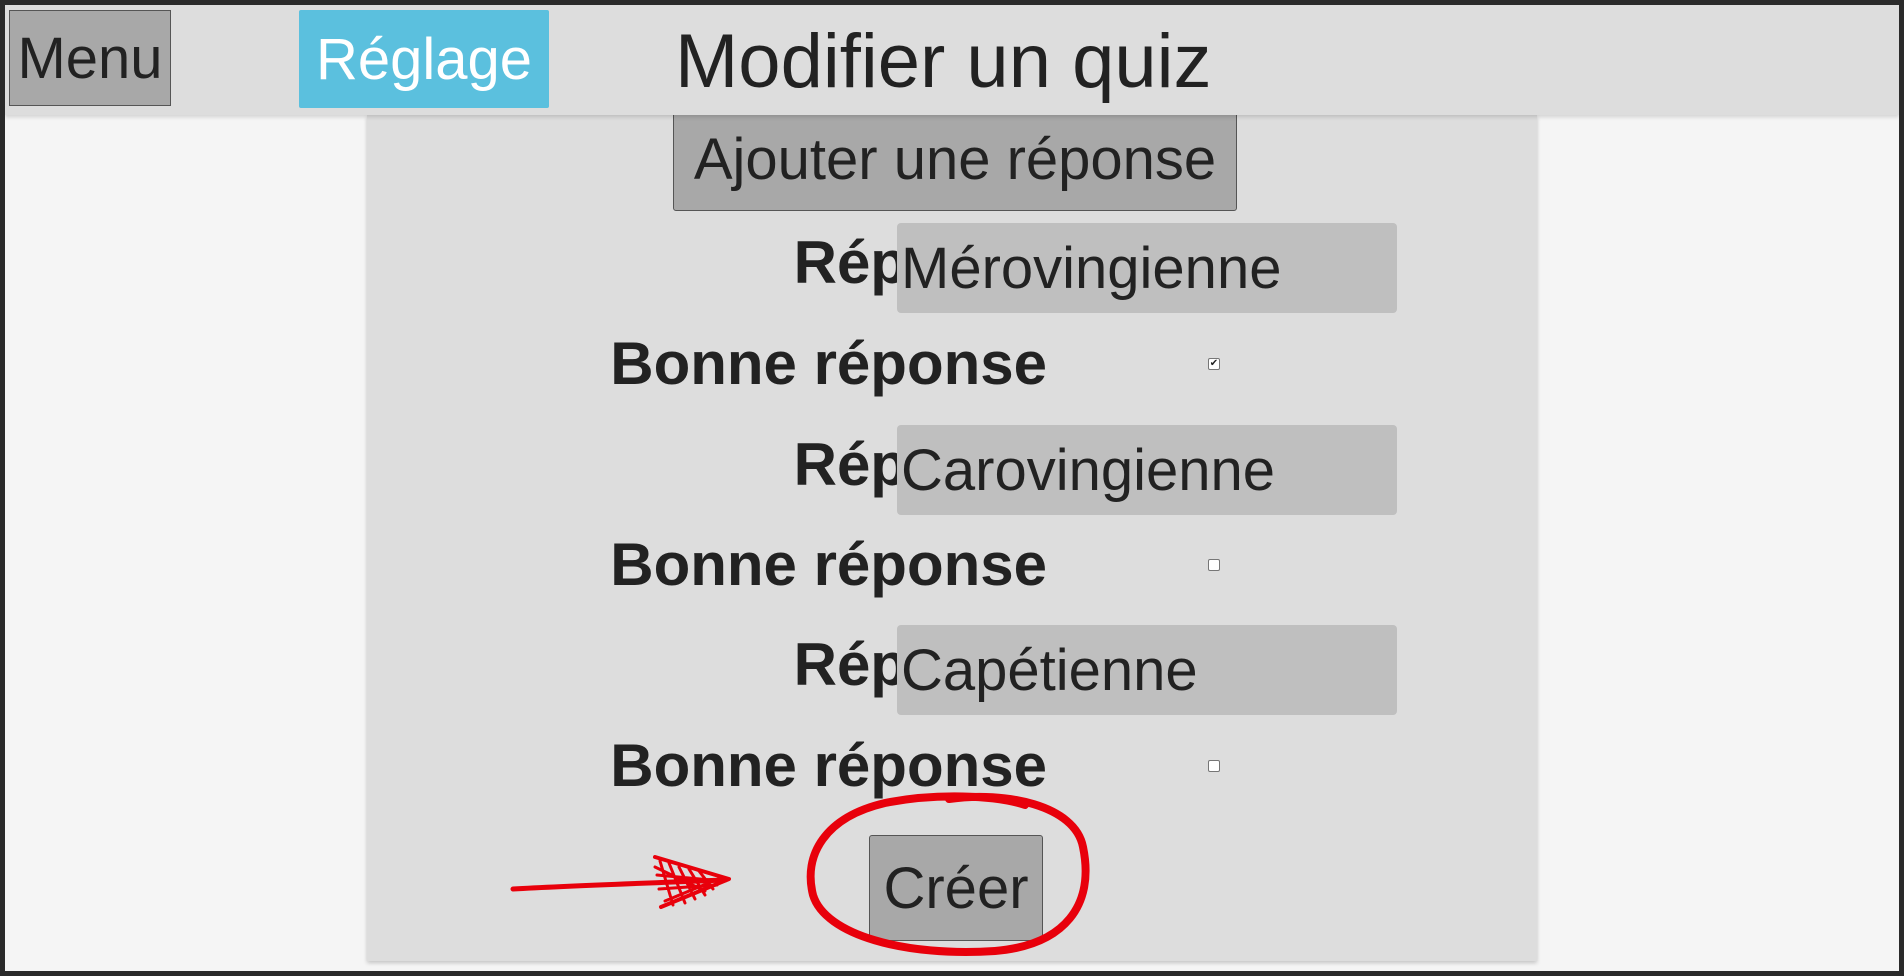 The height and width of the screenshot is (976, 1904). What do you see at coordinates (828, 765) in the screenshot?
I see `correct-label-3: Bonne réponse` at bounding box center [828, 765].